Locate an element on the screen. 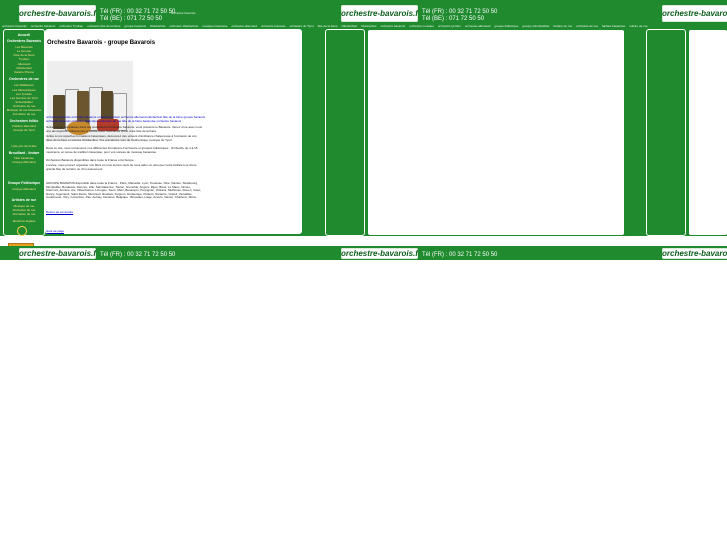  nav-link: culture de rue is located at coordinates (638, 26).